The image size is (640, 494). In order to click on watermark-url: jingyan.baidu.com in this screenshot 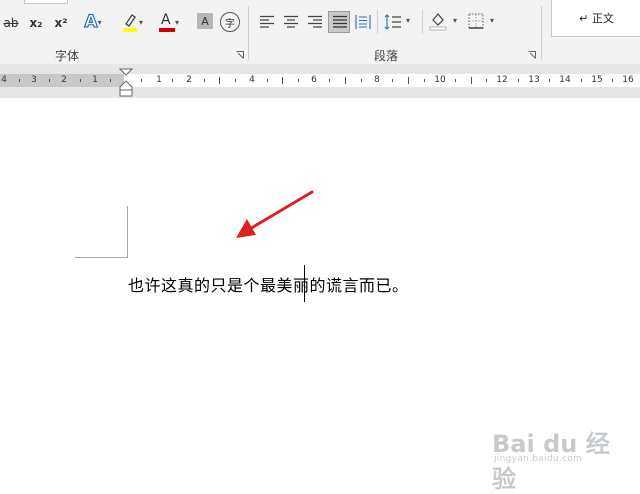, I will do `click(538, 459)`.